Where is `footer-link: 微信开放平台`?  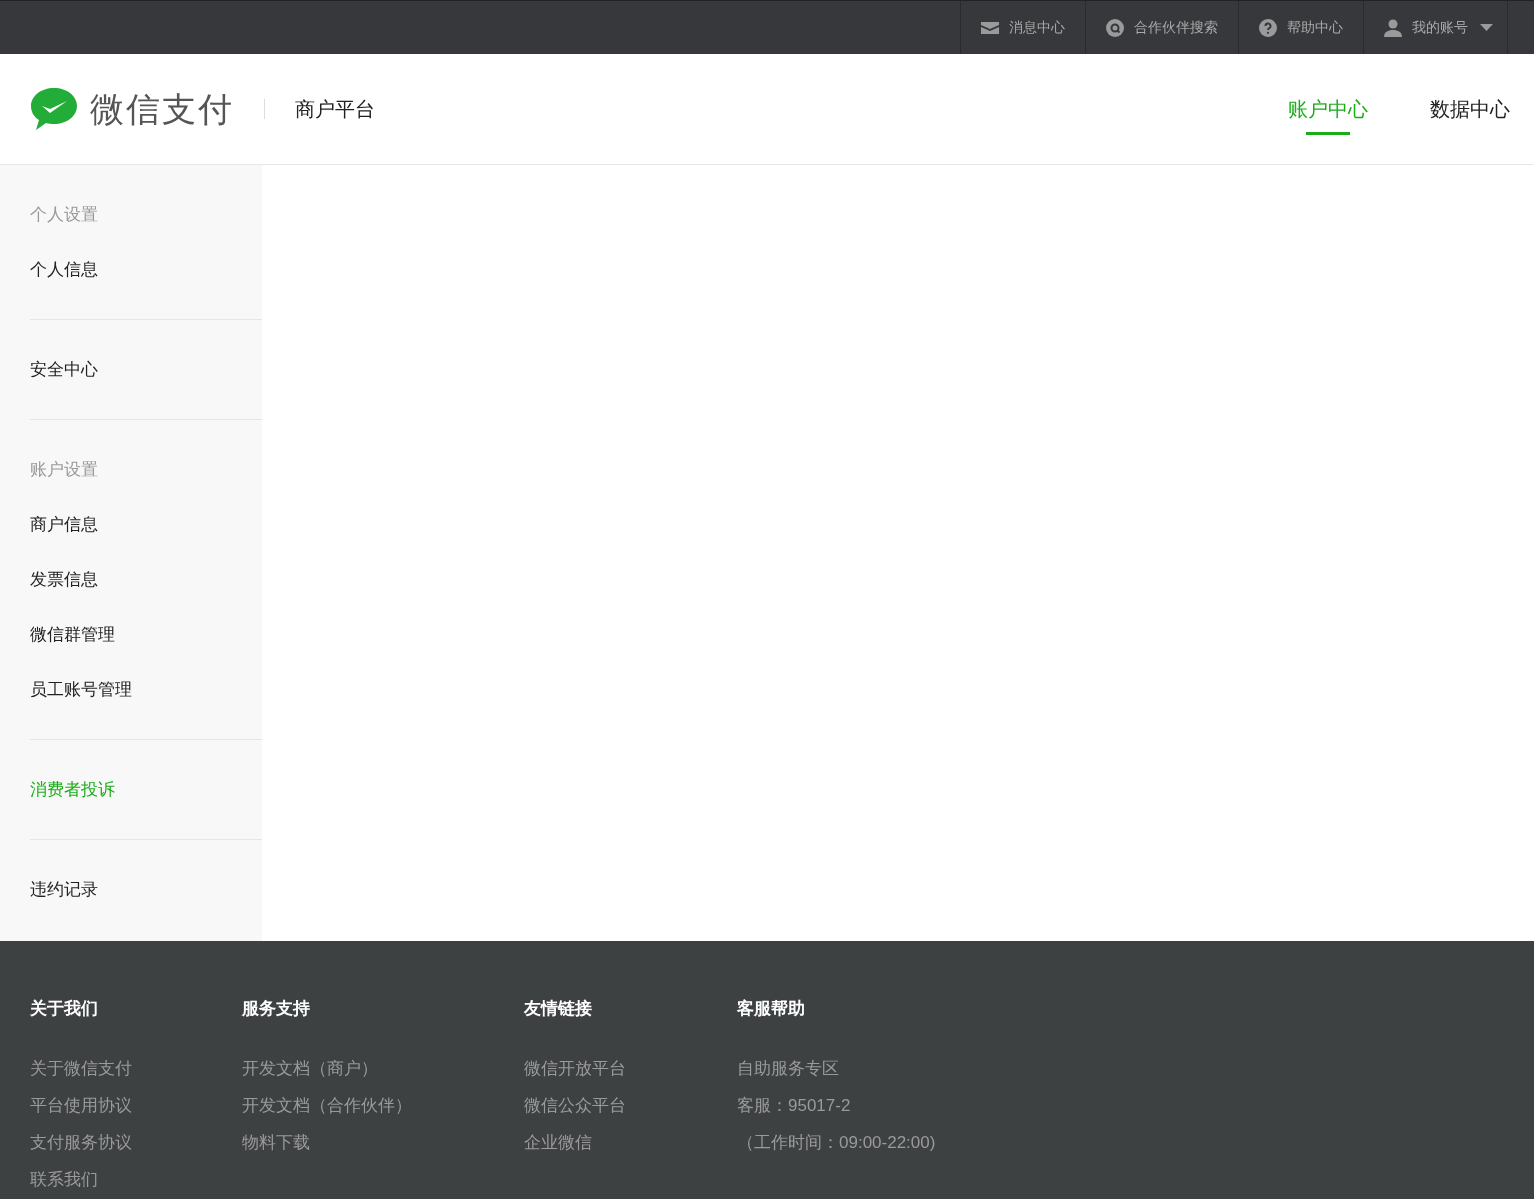
footer-link: 微信开放平台 is located at coordinates (630, 1068).